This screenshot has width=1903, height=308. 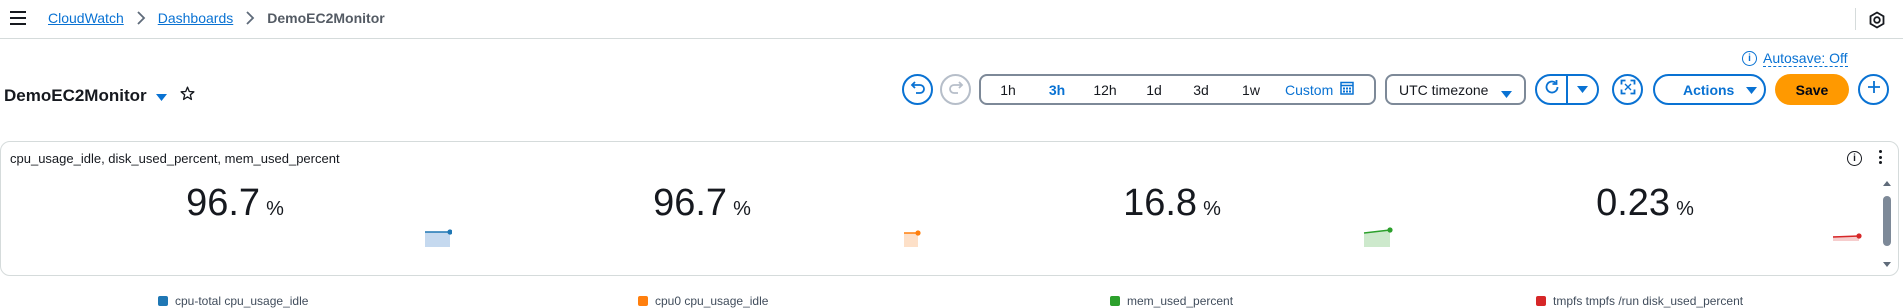 I want to click on custom-range-label: Custom, so click(x=1309, y=89).